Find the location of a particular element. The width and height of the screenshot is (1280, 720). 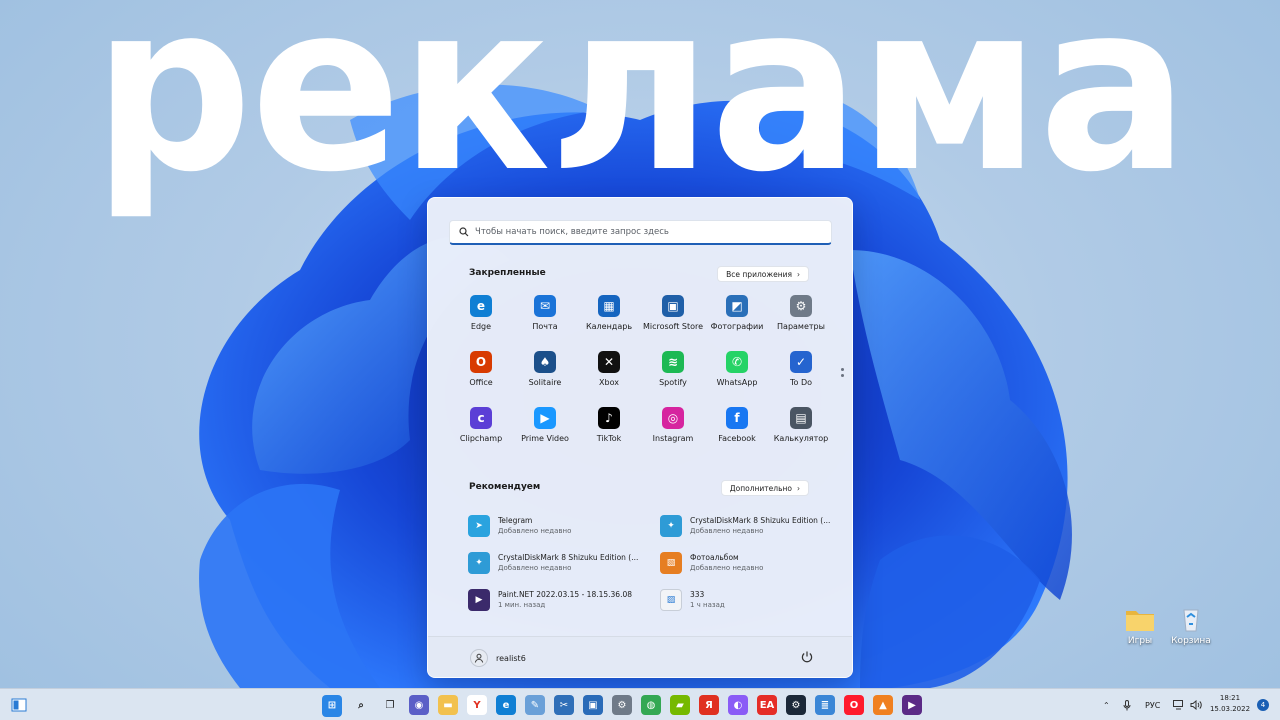

prime-video-icon: ▶ is located at coordinates (545, 418).